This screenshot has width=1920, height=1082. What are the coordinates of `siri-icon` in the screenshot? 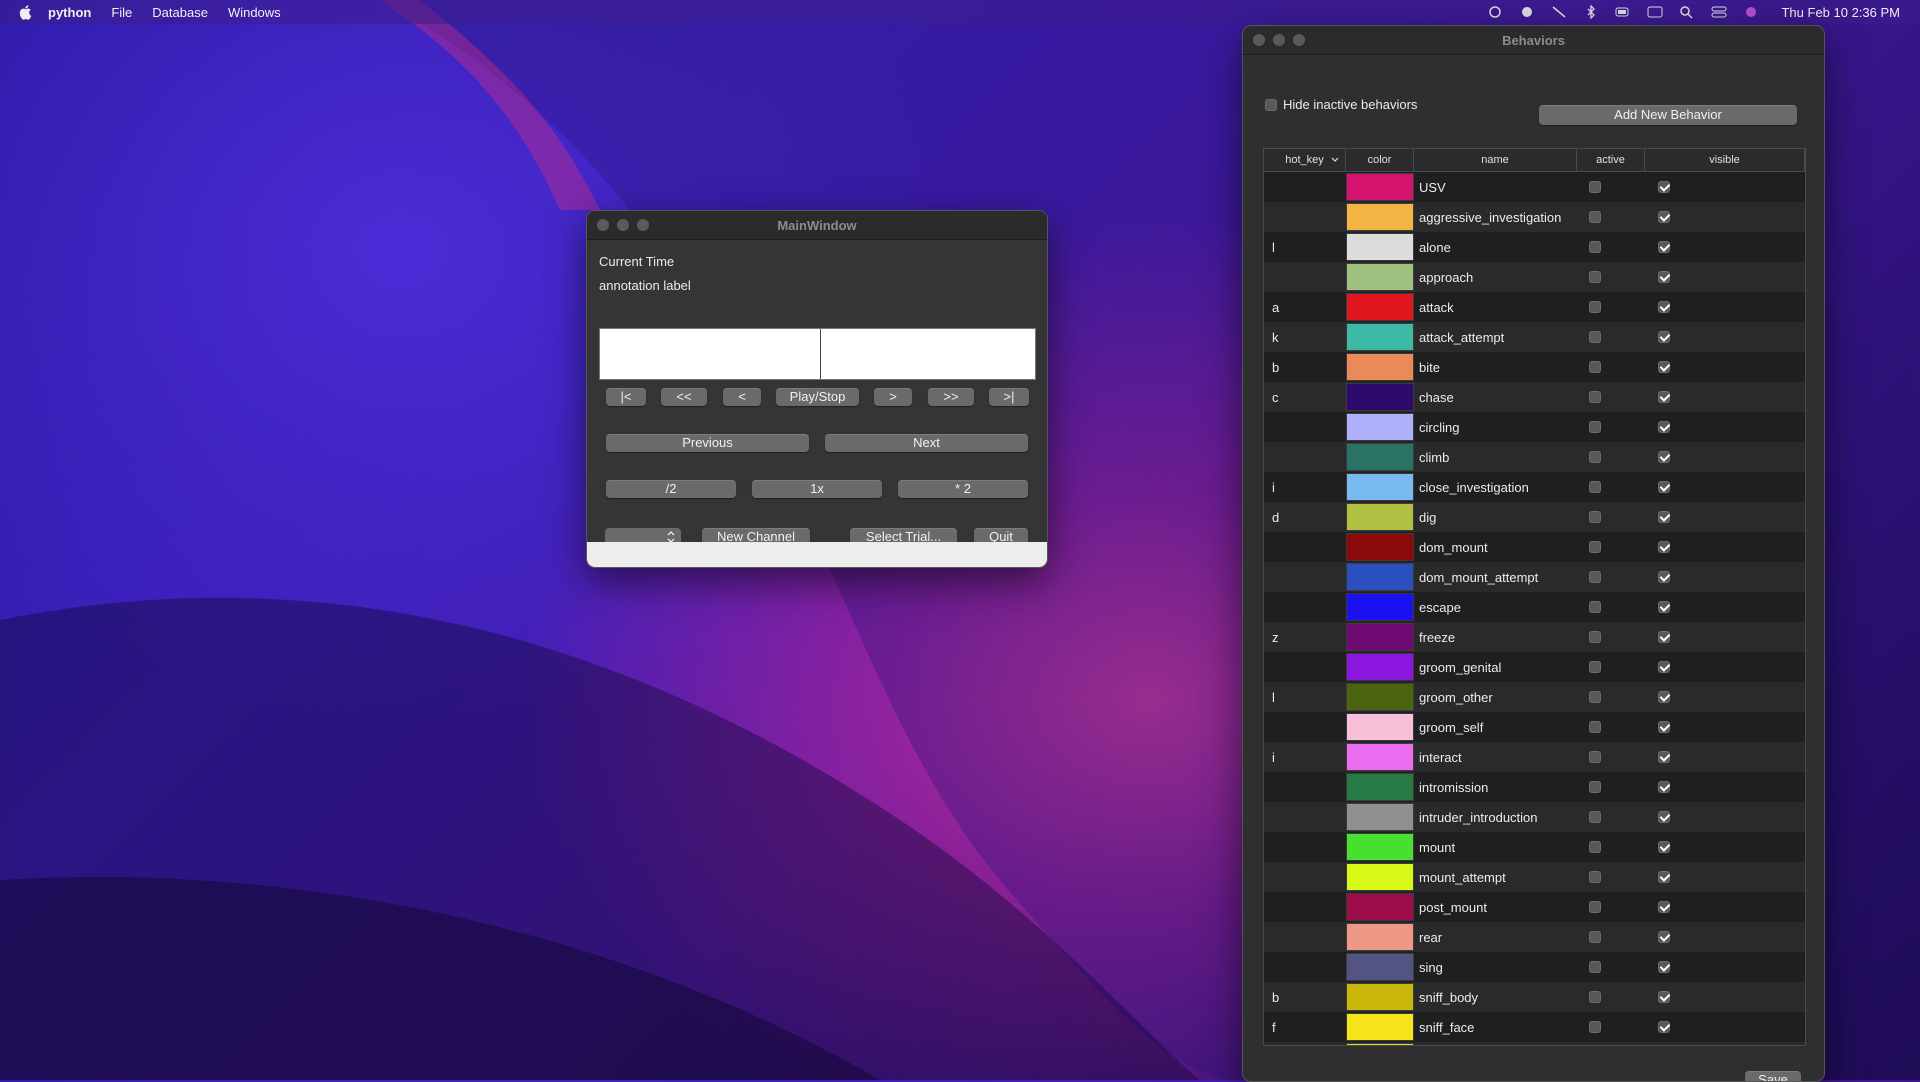 It's located at (1751, 12).